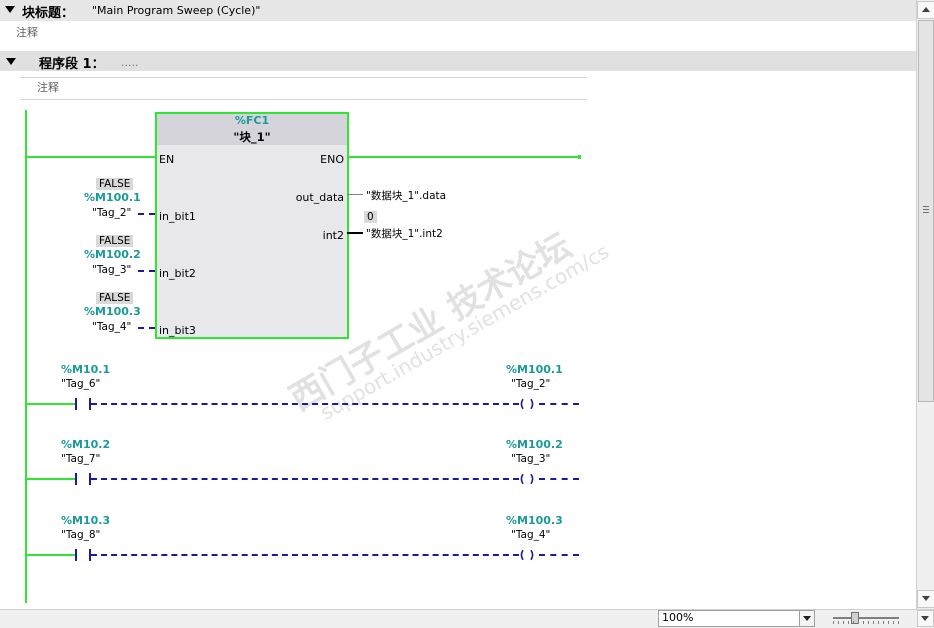  What do you see at coordinates (530, 384) in the screenshot?
I see `coil-tag: "Tag_2"` at bounding box center [530, 384].